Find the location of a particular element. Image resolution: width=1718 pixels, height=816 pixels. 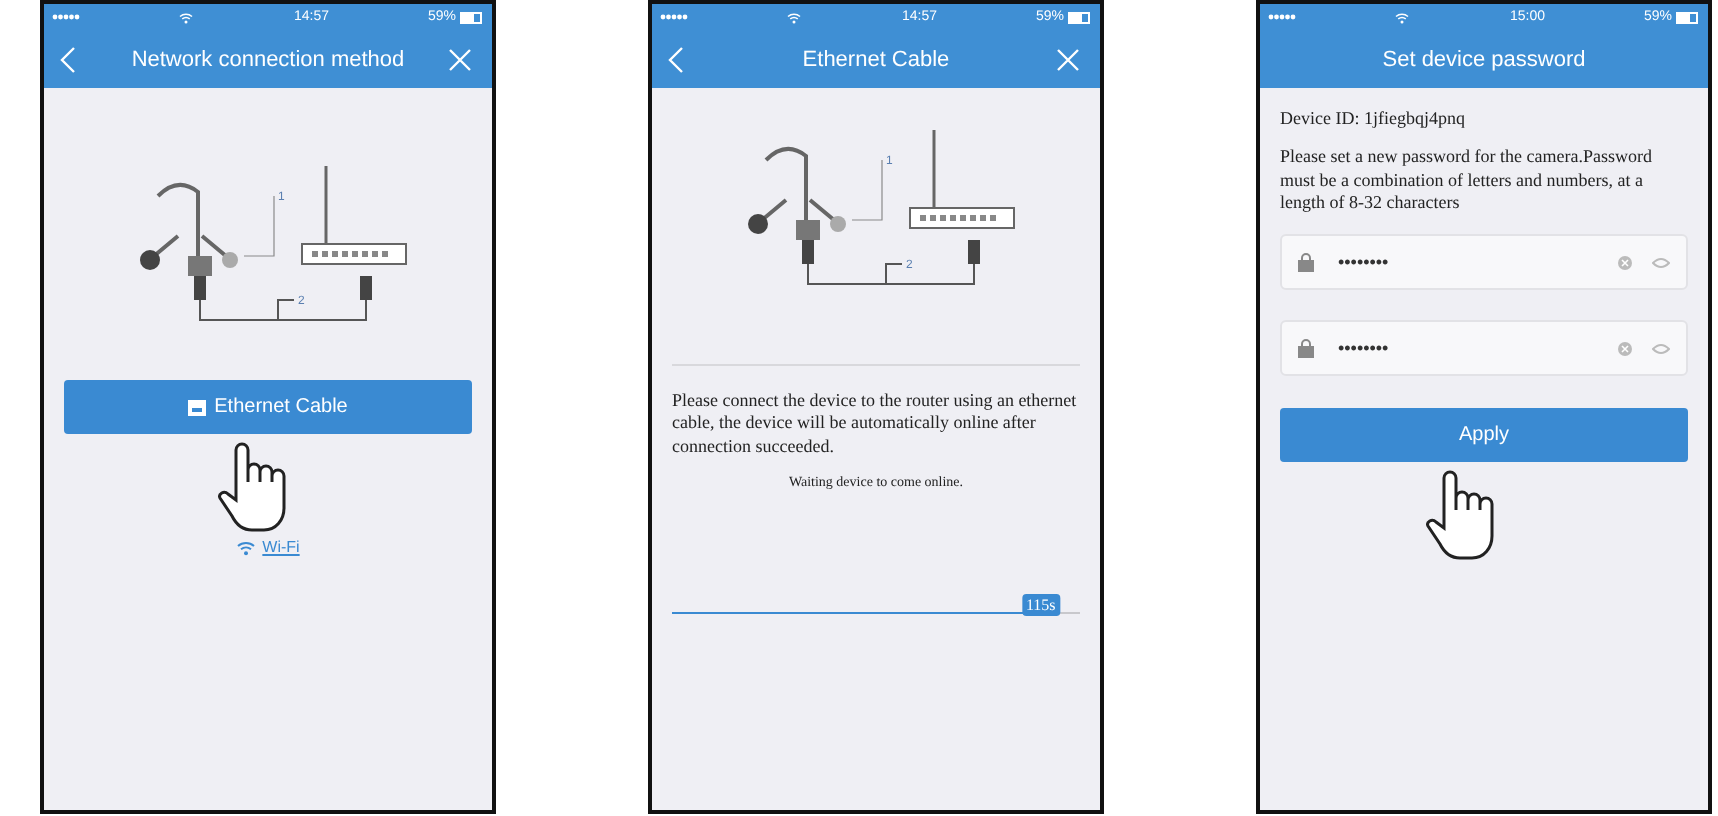

instruction-text: Please connect the device to the router using an ethernet cable, the device will be automatically online after connection succeeded. is located at coordinates (875, 424).